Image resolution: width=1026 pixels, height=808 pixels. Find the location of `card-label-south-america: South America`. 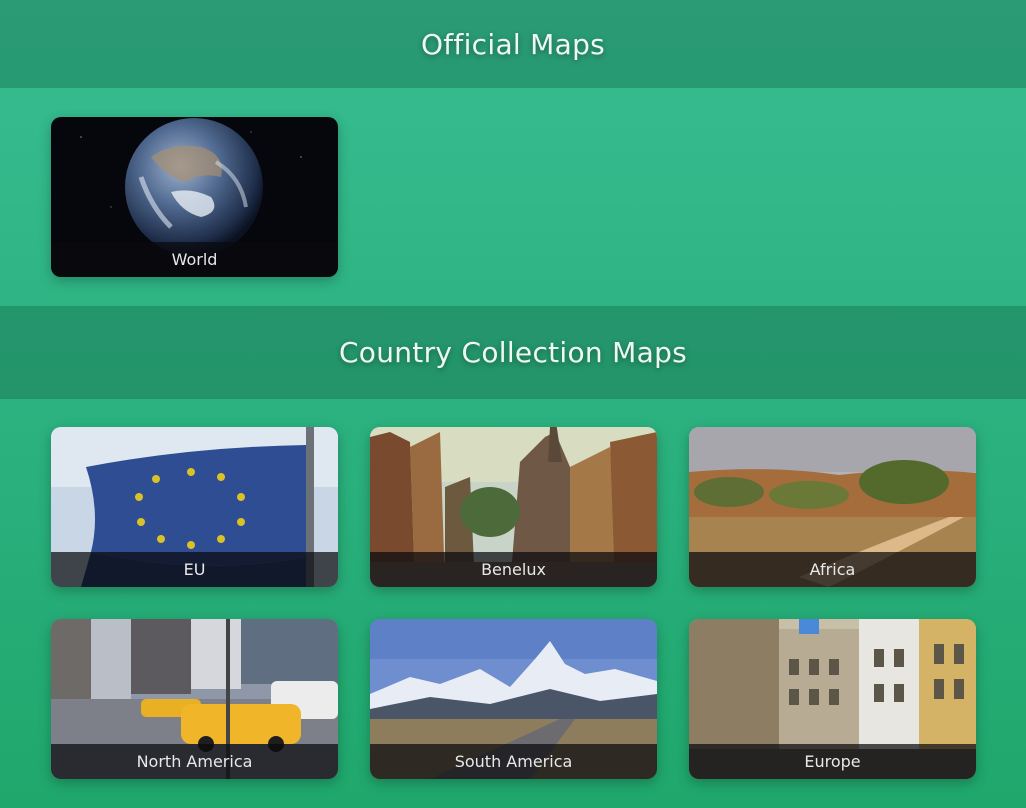

card-label-south-america: South America is located at coordinates (513, 761).